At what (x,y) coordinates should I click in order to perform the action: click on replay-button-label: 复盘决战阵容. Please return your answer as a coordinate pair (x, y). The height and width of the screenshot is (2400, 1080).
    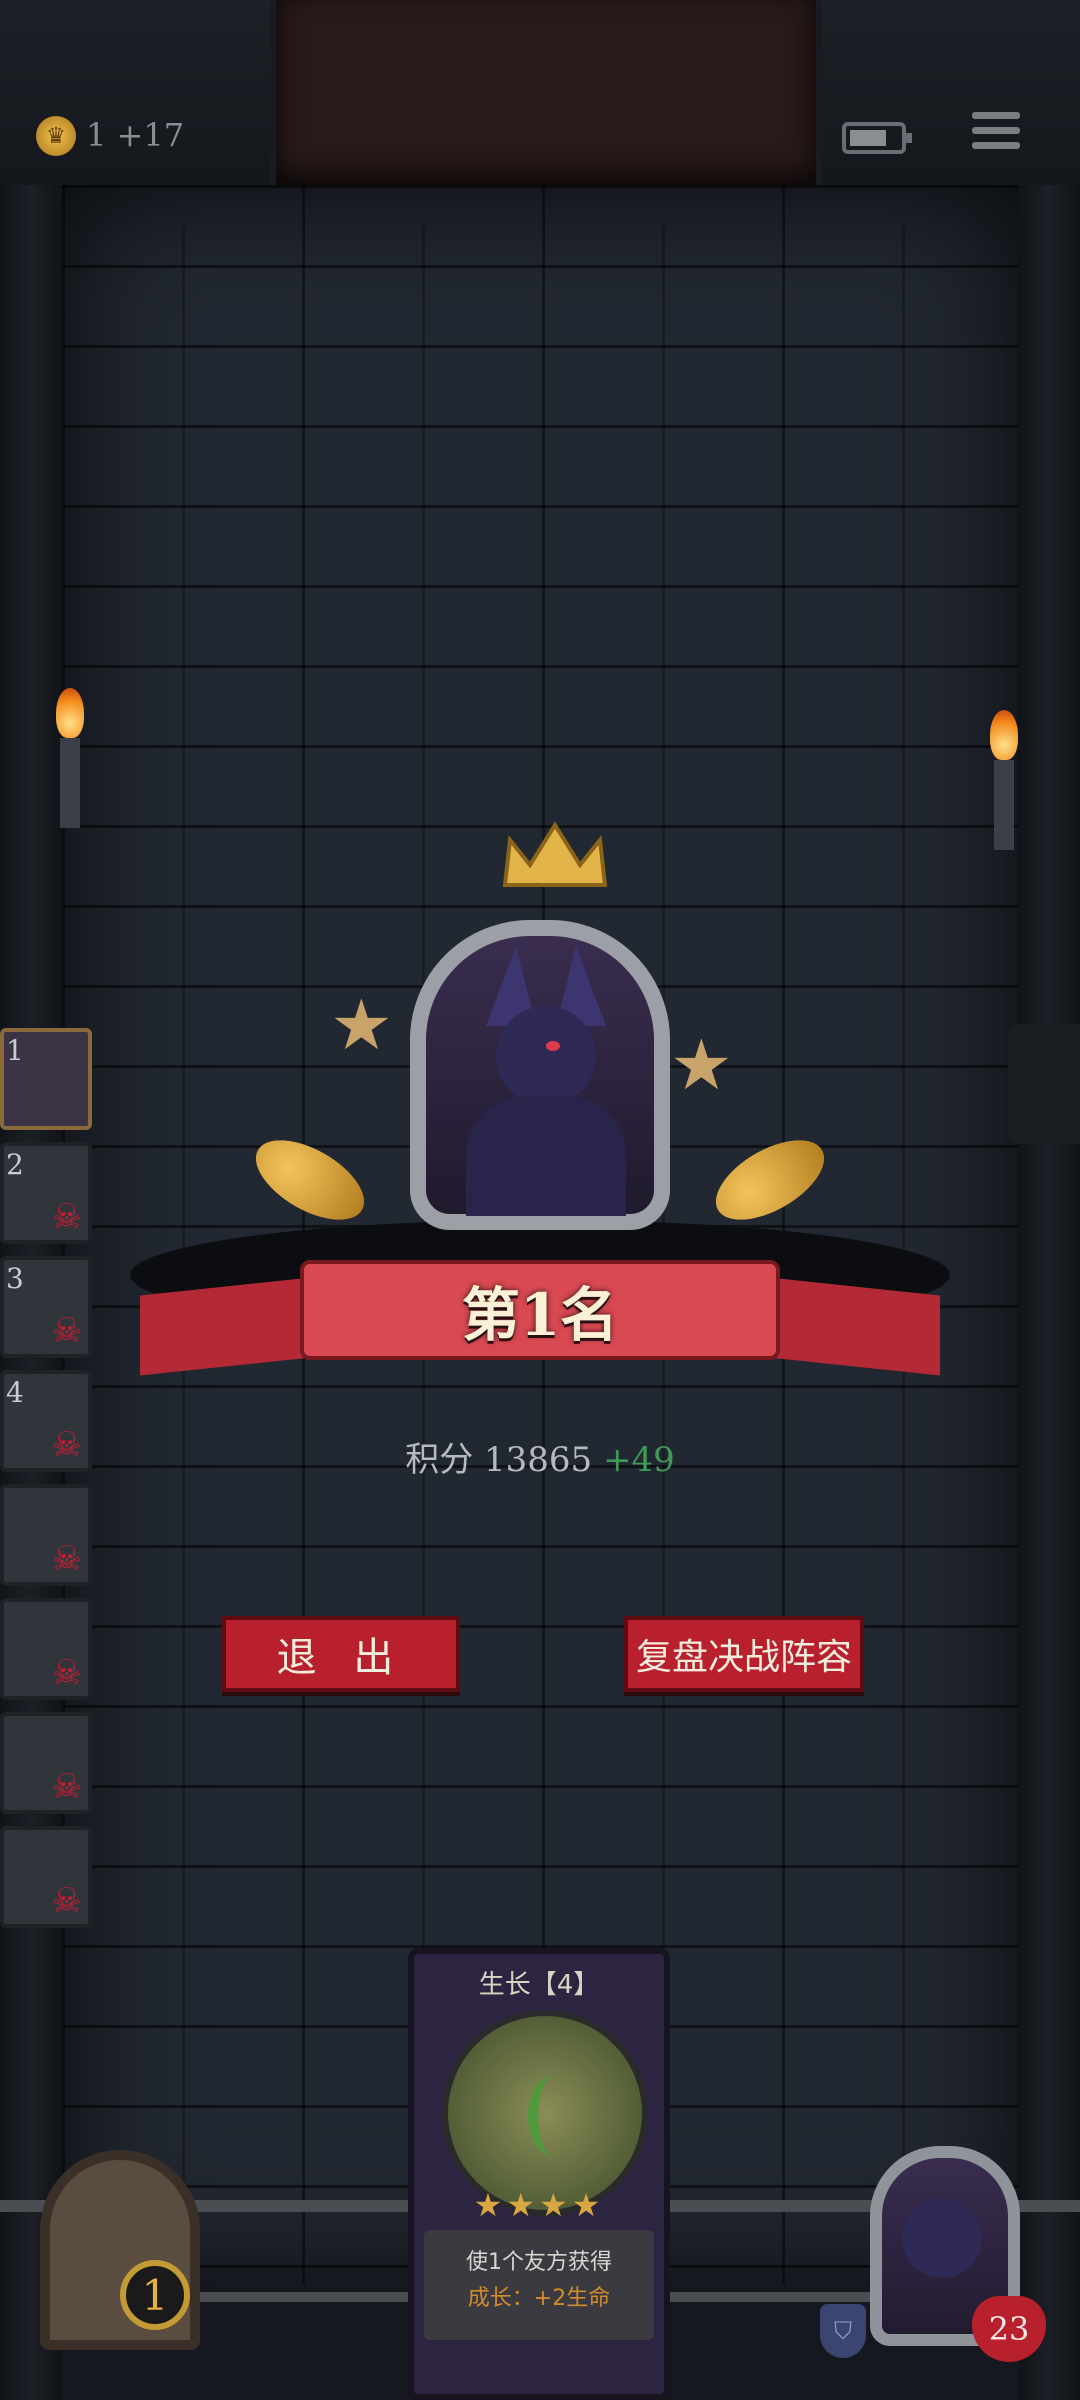
    Looking at the image, I should click on (743, 1657).